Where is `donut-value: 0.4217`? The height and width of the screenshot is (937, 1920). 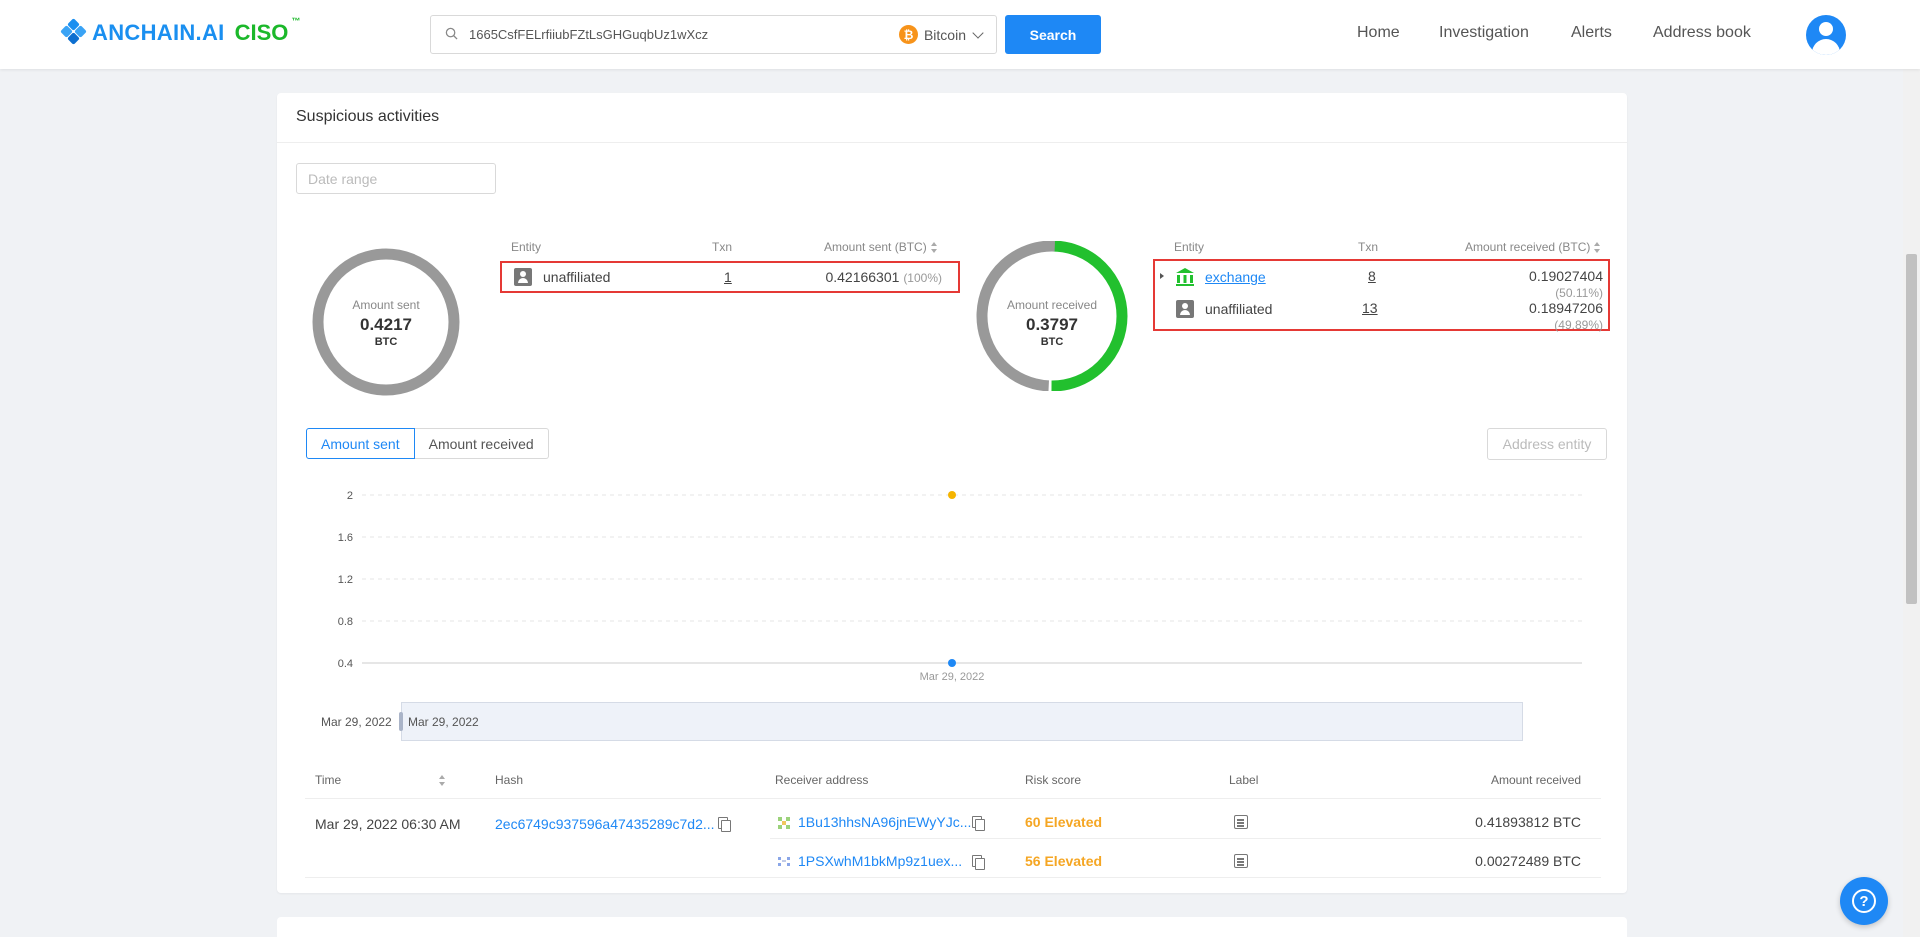
donut-value: 0.4217 is located at coordinates (386, 324).